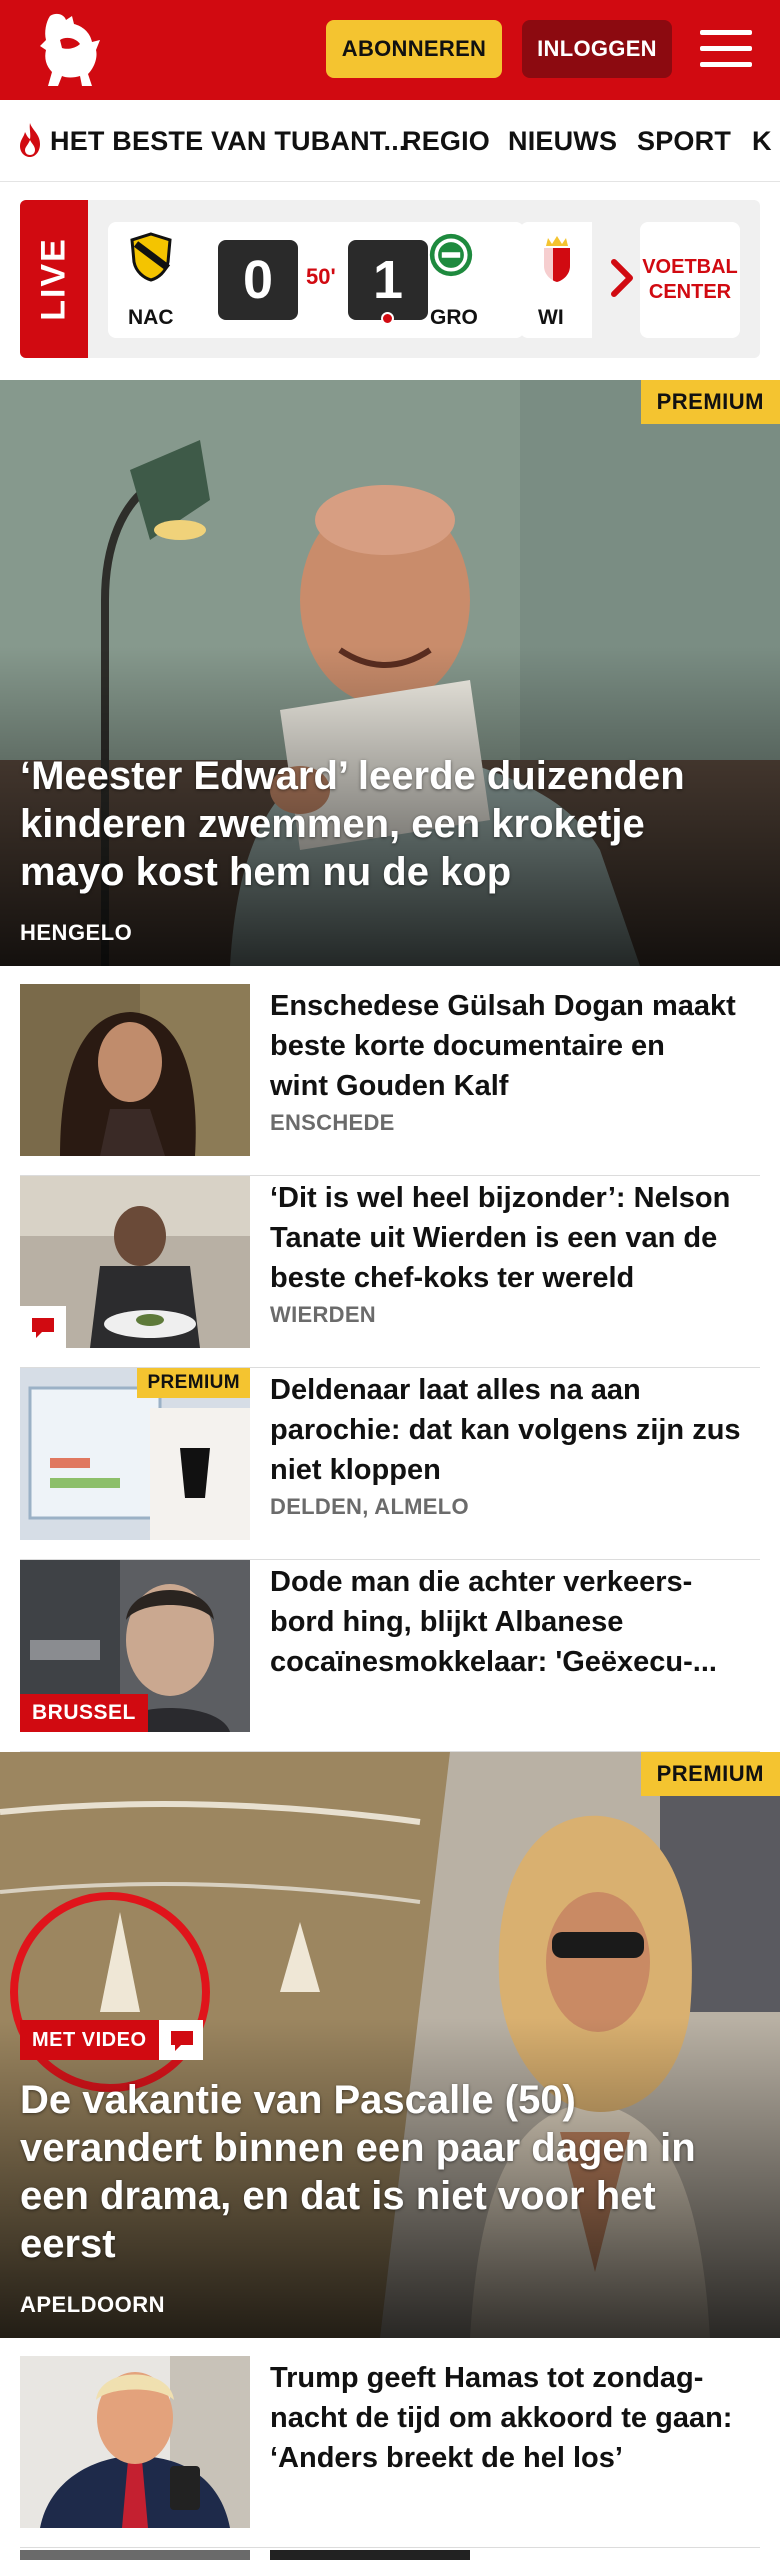 This screenshot has width=780, height=2560. What do you see at coordinates (135, 1454) in the screenshot?
I see `article-thumbnail: PREMIUM` at bounding box center [135, 1454].